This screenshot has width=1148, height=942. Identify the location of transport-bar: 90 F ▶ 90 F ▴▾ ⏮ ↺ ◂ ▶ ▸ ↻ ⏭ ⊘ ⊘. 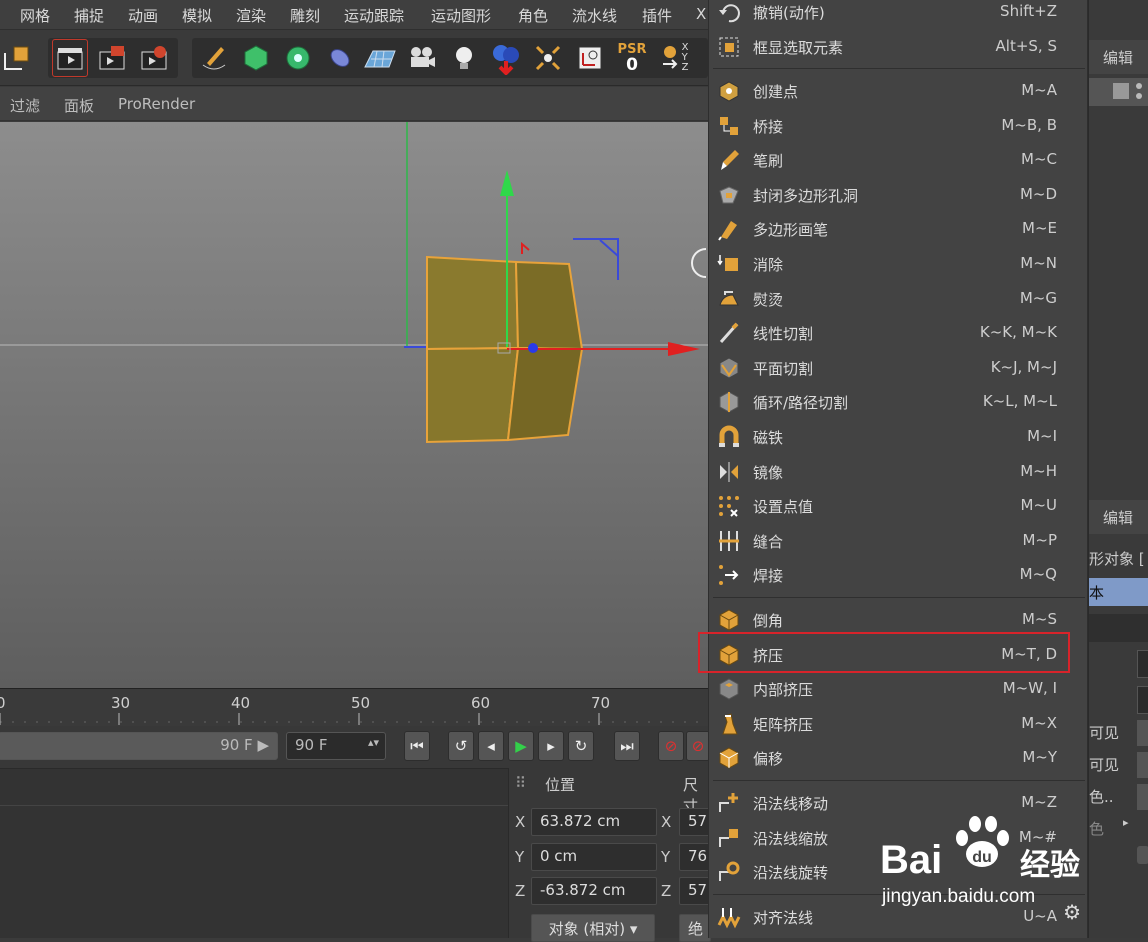
(355, 747).